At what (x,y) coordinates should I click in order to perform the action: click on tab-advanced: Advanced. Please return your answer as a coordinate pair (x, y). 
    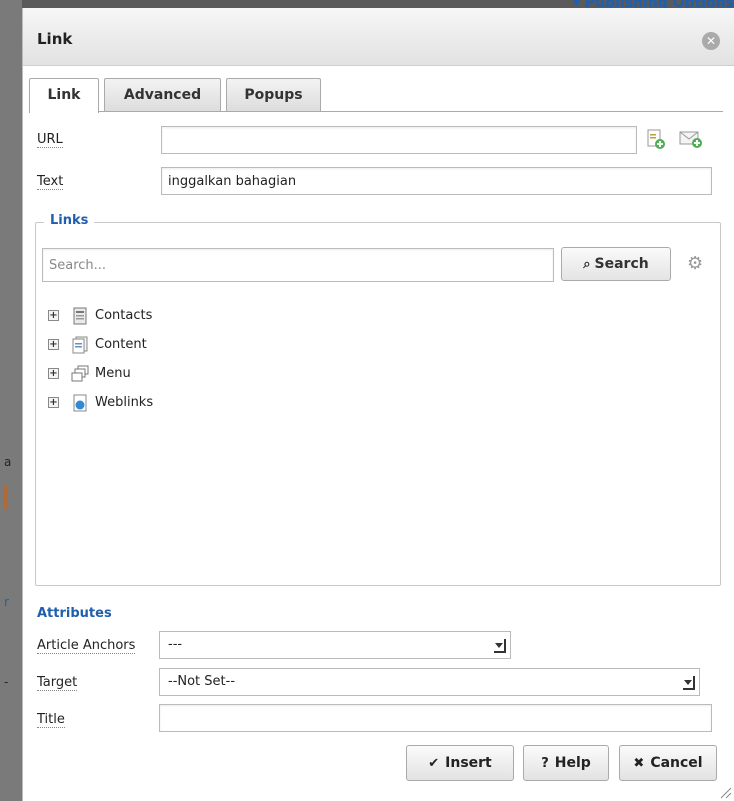
    Looking at the image, I should click on (162, 95).